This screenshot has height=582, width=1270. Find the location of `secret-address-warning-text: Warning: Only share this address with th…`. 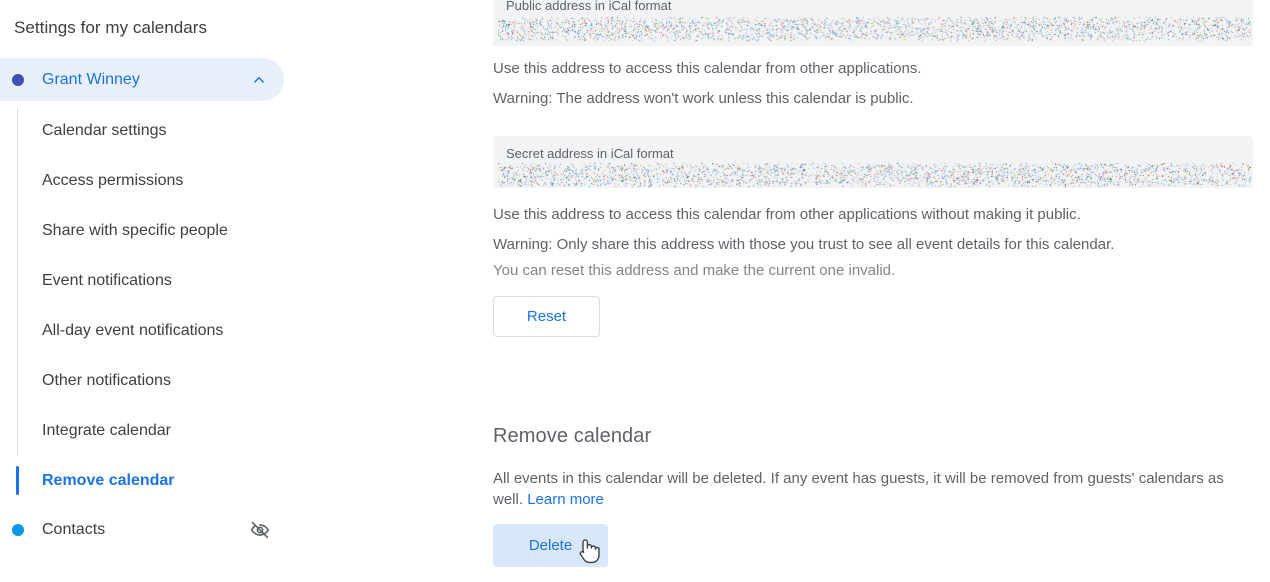

secret-address-warning-text: Warning: Only share this address with th… is located at coordinates (804, 244).